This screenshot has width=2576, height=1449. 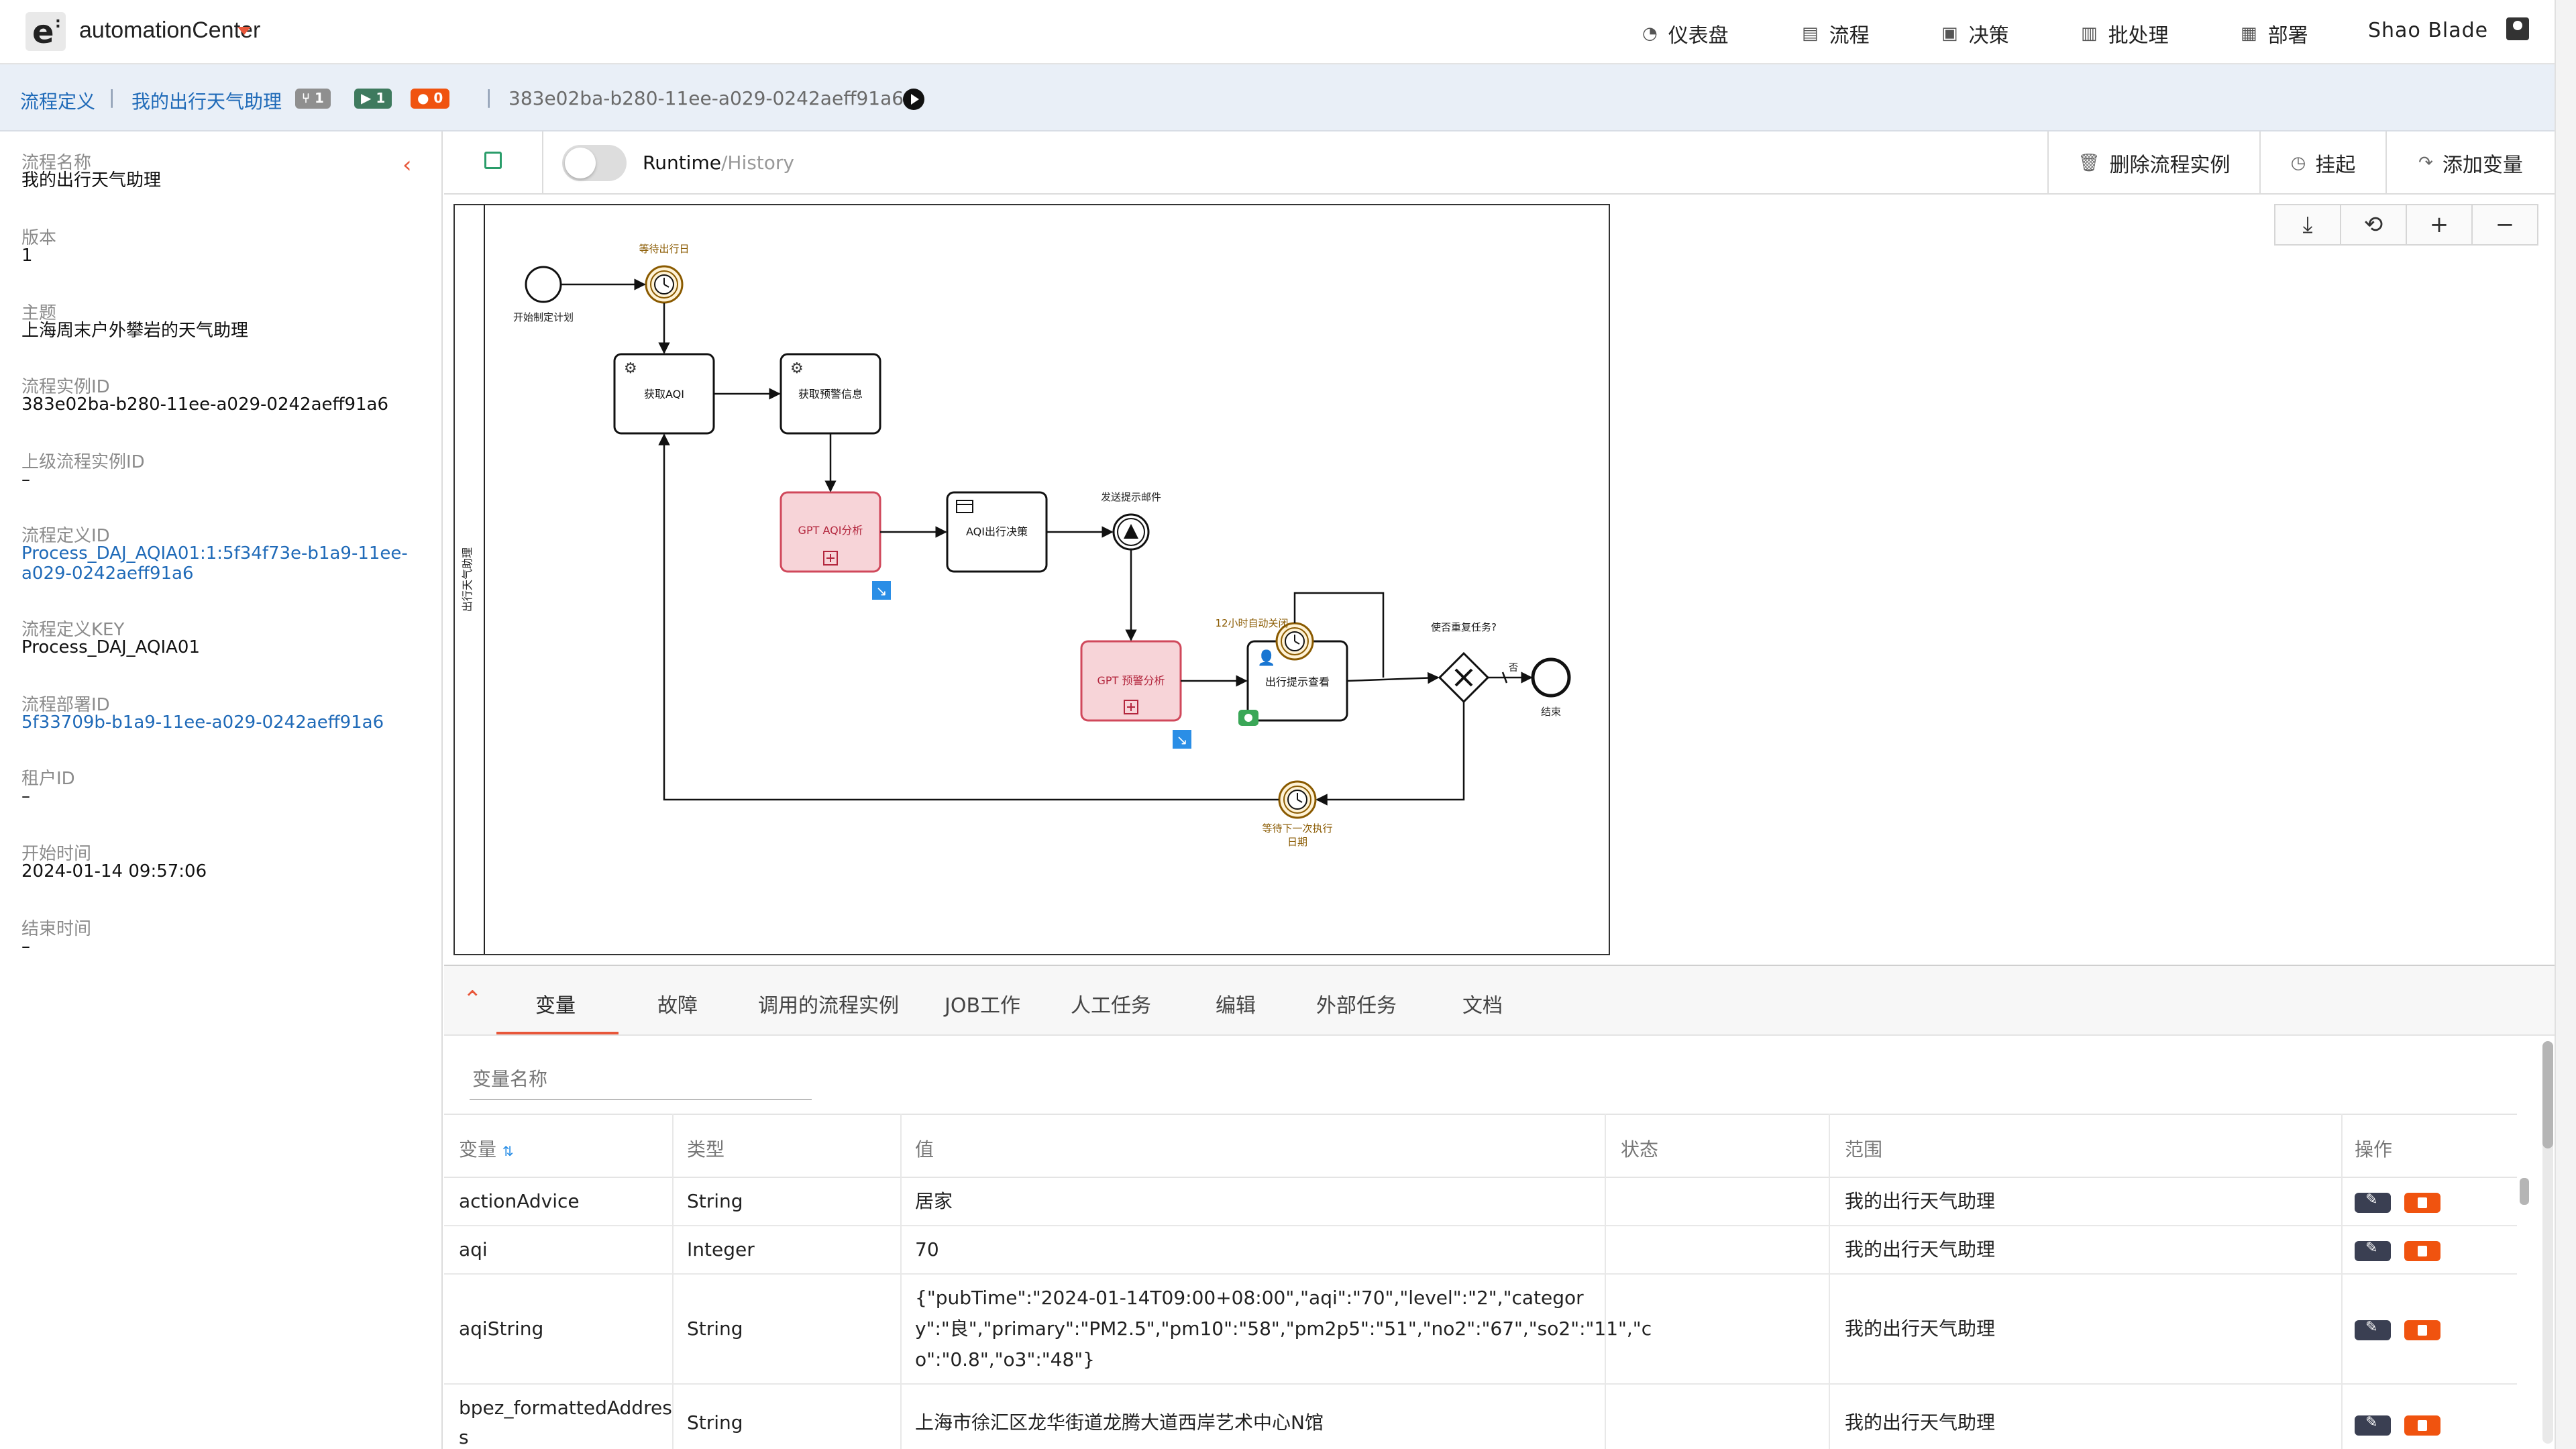 What do you see at coordinates (1810, 33) in the screenshot?
I see `process-icon: ▤` at bounding box center [1810, 33].